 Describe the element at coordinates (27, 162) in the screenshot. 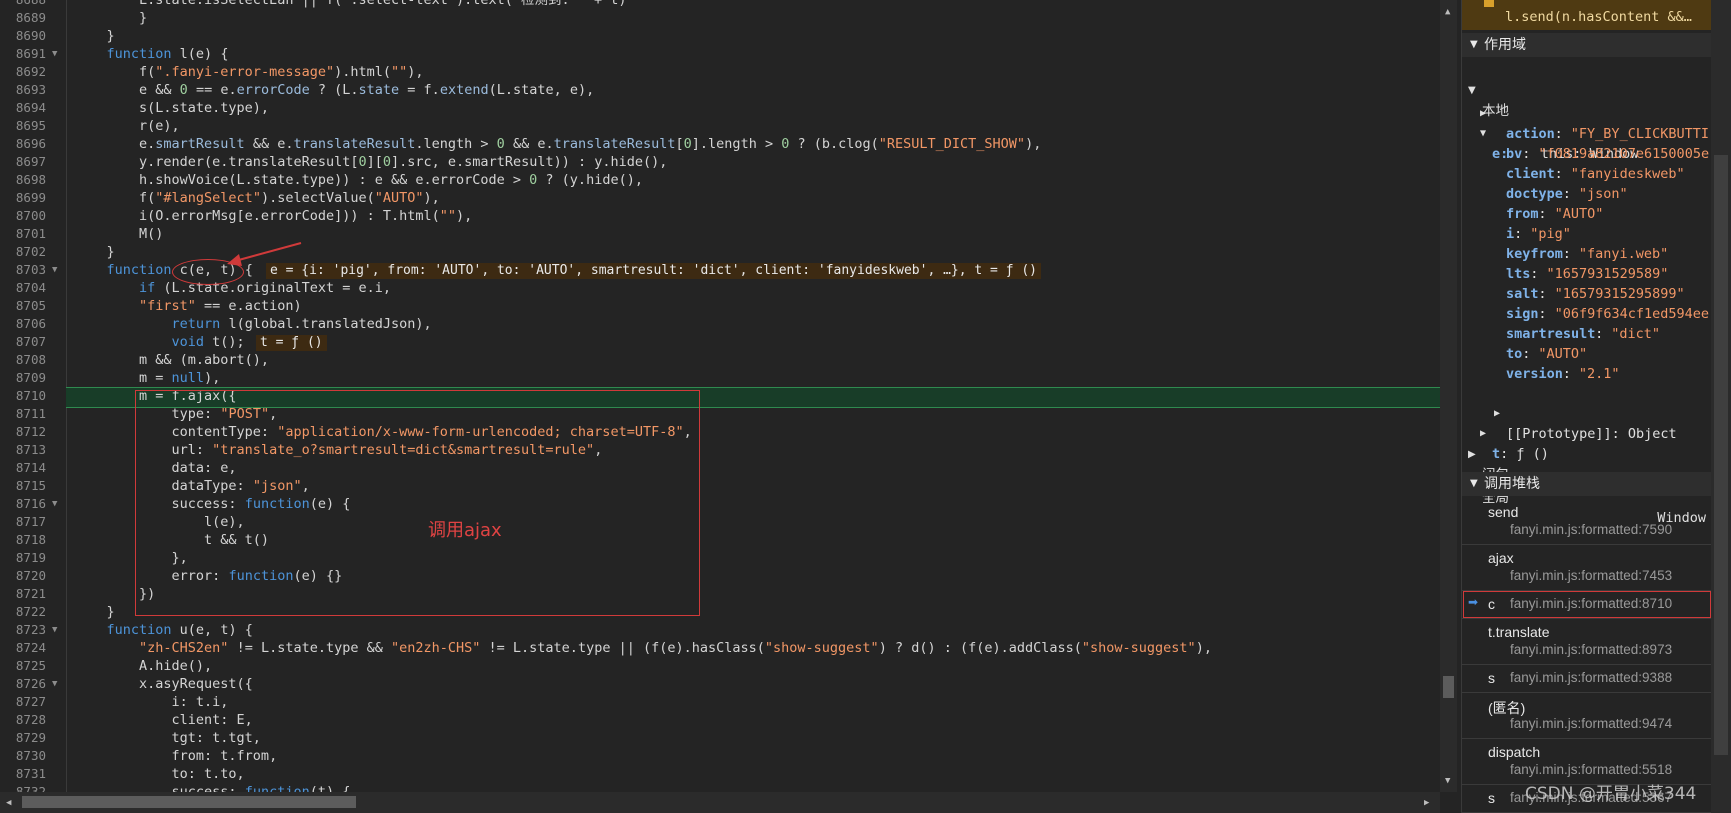

I see `line-number: 8697` at that location.